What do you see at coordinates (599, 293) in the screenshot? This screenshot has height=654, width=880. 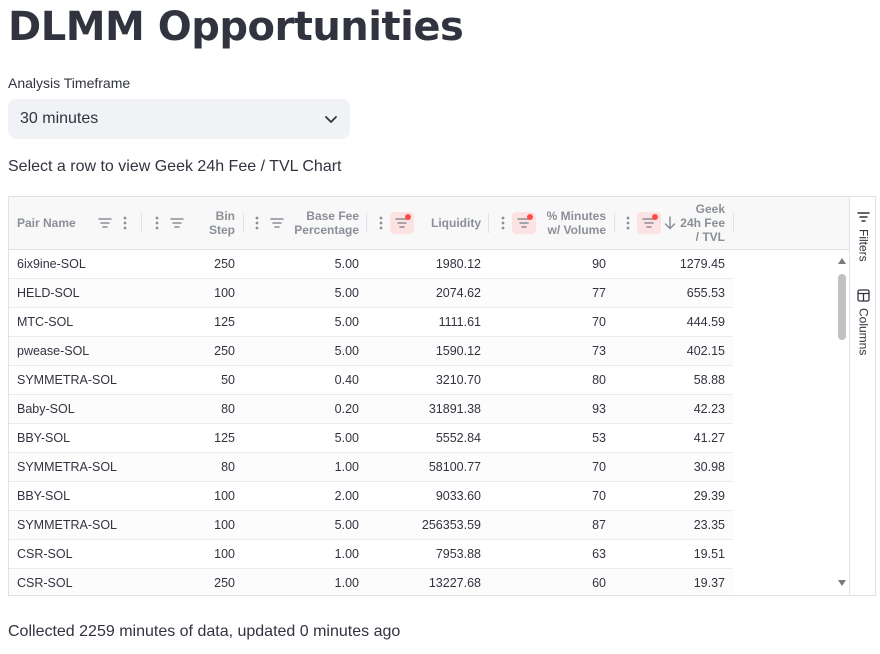 I see `cell-pct: 77` at bounding box center [599, 293].